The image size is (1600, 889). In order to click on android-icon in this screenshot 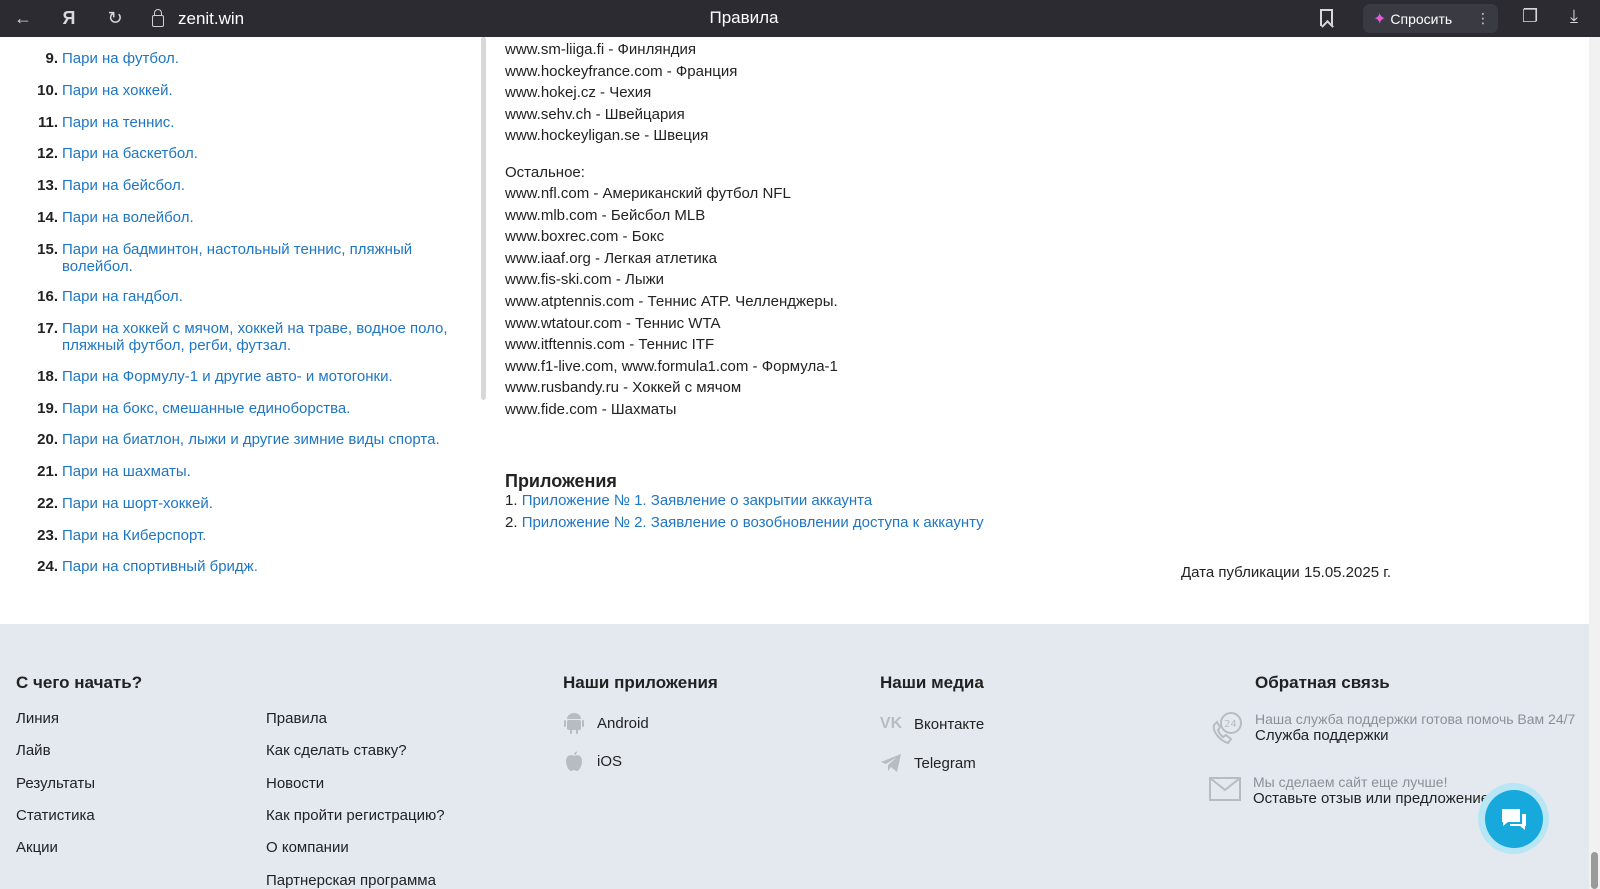, I will do `click(574, 723)`.